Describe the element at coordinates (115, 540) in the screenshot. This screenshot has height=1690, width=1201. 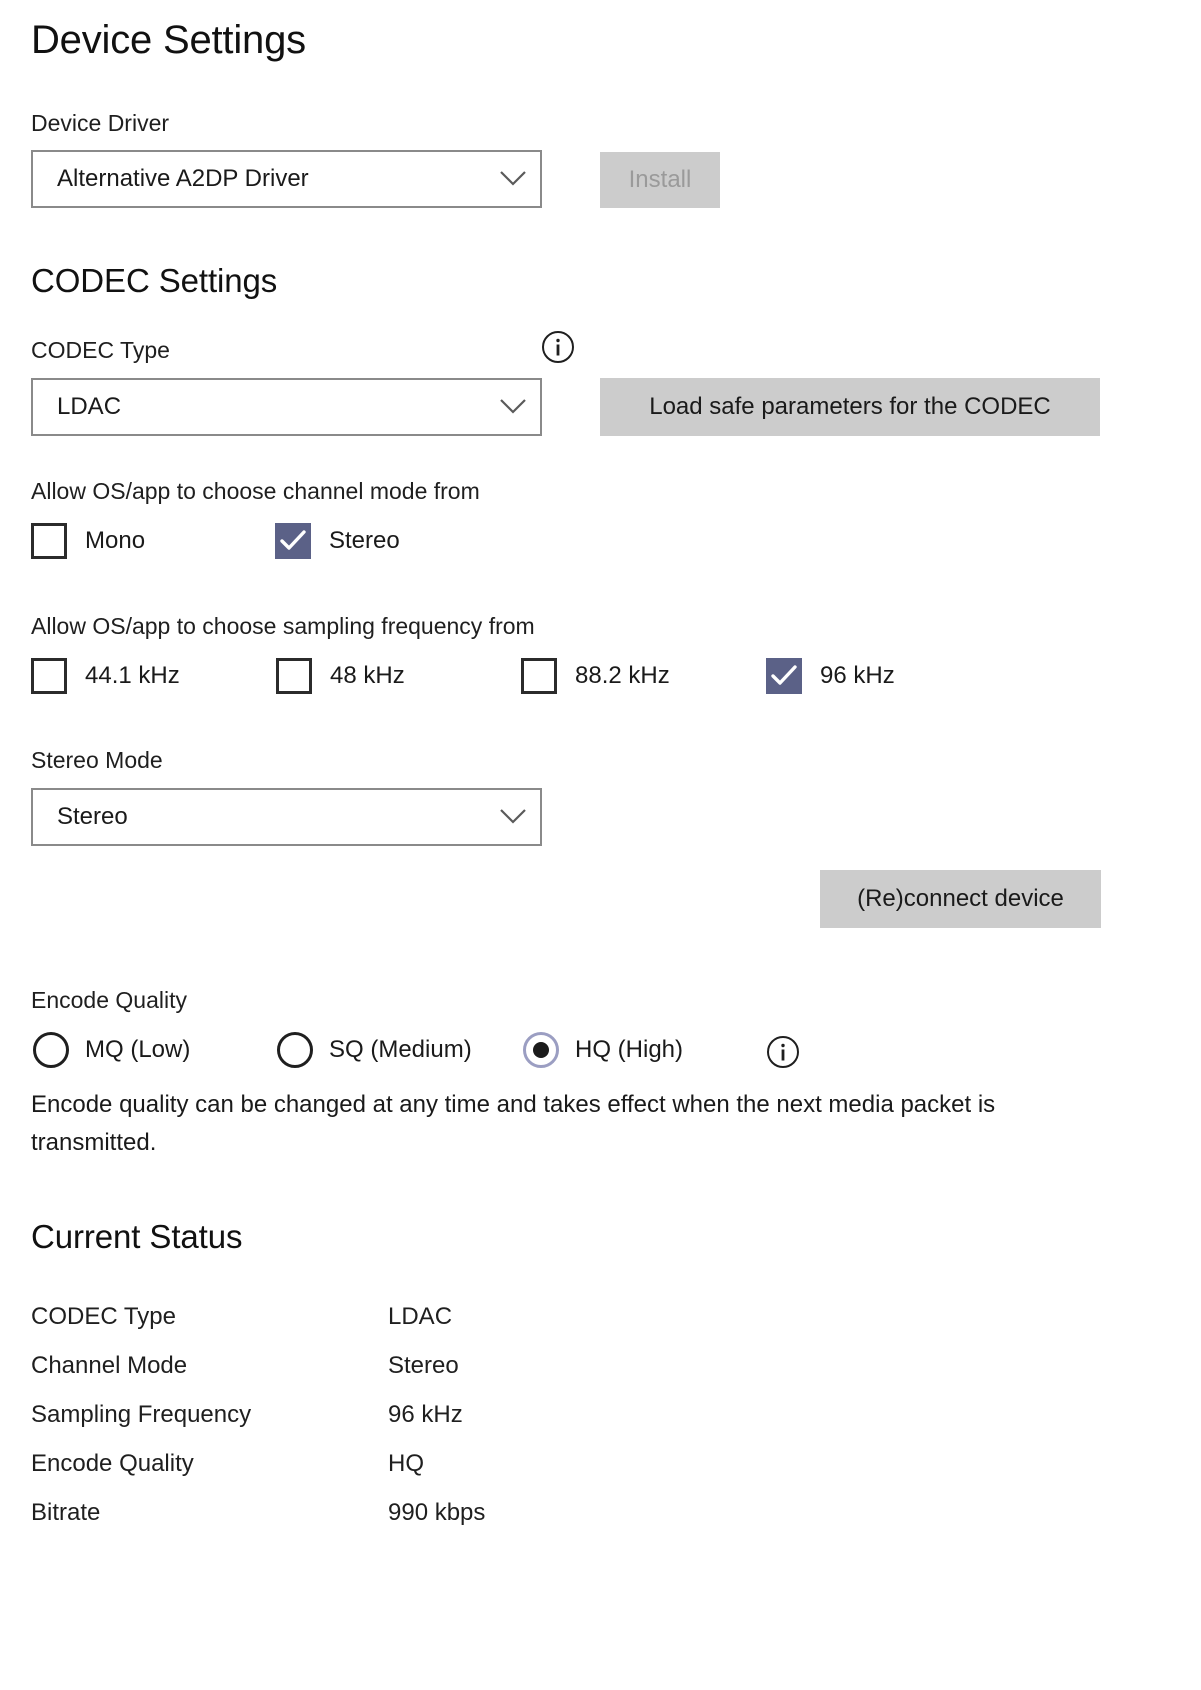
I see `checkbox-label: Mono` at that location.